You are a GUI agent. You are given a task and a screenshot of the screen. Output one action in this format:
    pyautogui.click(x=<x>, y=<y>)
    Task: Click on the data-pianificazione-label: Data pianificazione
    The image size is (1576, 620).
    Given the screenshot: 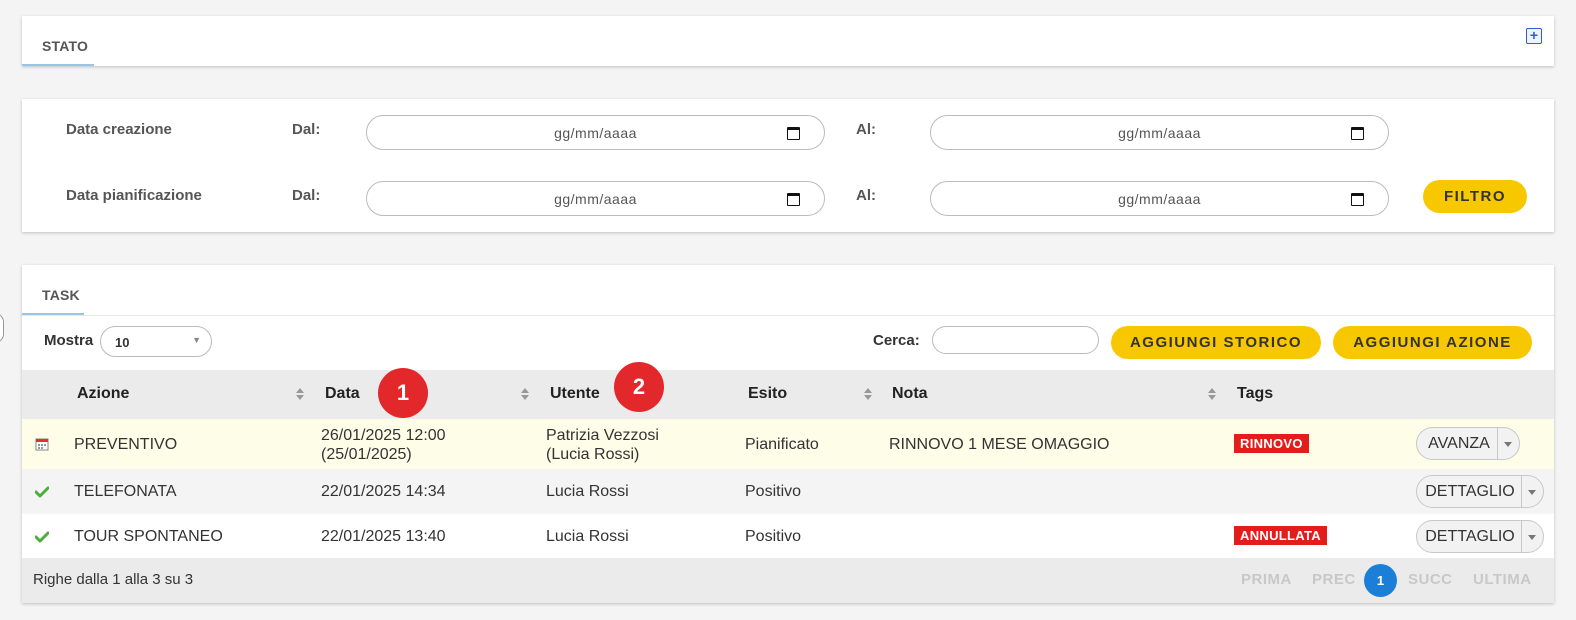 What is the action you would take?
    pyautogui.click(x=134, y=195)
    